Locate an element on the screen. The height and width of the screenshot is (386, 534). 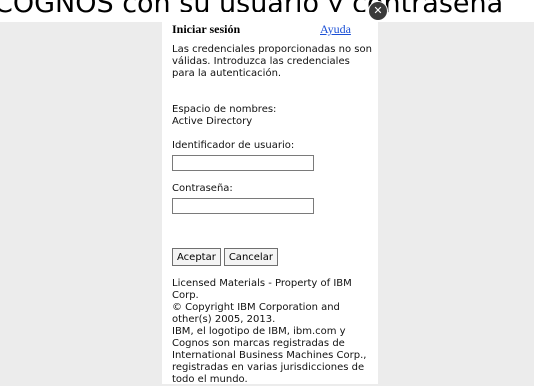
cancel-button: Cancelar is located at coordinates (250, 257).